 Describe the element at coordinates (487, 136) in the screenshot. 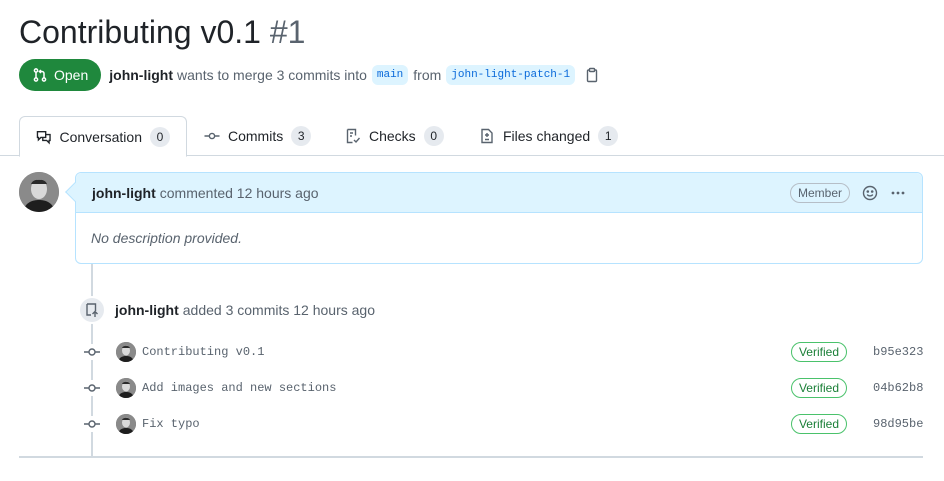

I see `file-diff-icon` at that location.